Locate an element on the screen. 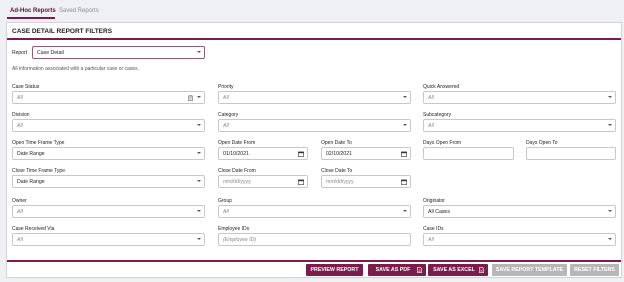 Image resolution: width=624 pixels, height=282 pixels. employee-ids-label: Employee IDs is located at coordinates (234, 229).